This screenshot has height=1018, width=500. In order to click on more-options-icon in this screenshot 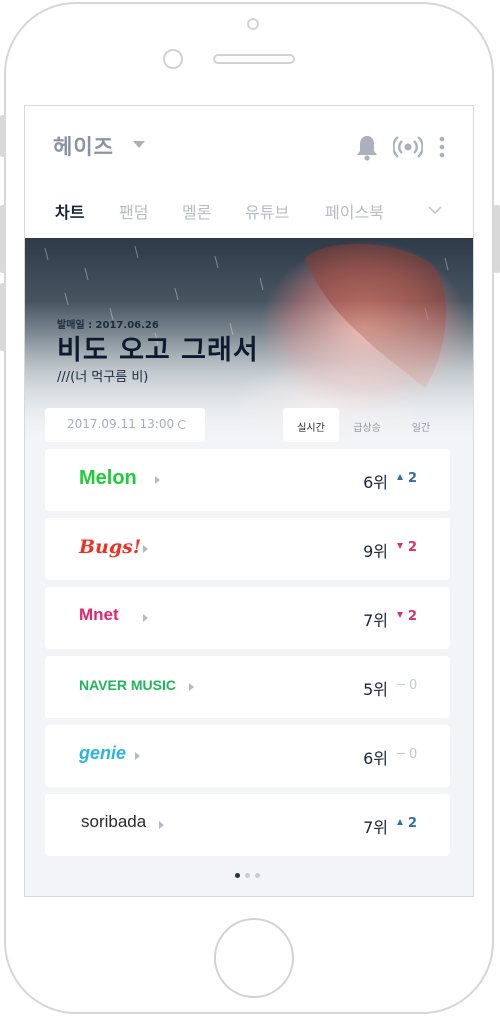, I will do `click(442, 147)`.